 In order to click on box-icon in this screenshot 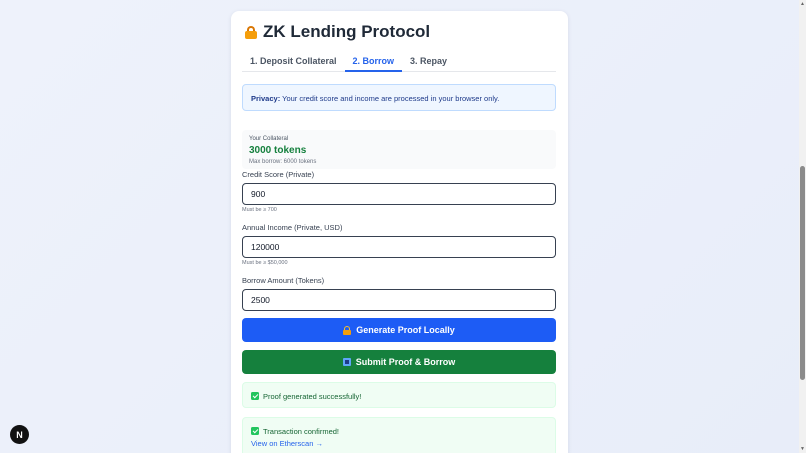, I will do `click(346, 362)`.